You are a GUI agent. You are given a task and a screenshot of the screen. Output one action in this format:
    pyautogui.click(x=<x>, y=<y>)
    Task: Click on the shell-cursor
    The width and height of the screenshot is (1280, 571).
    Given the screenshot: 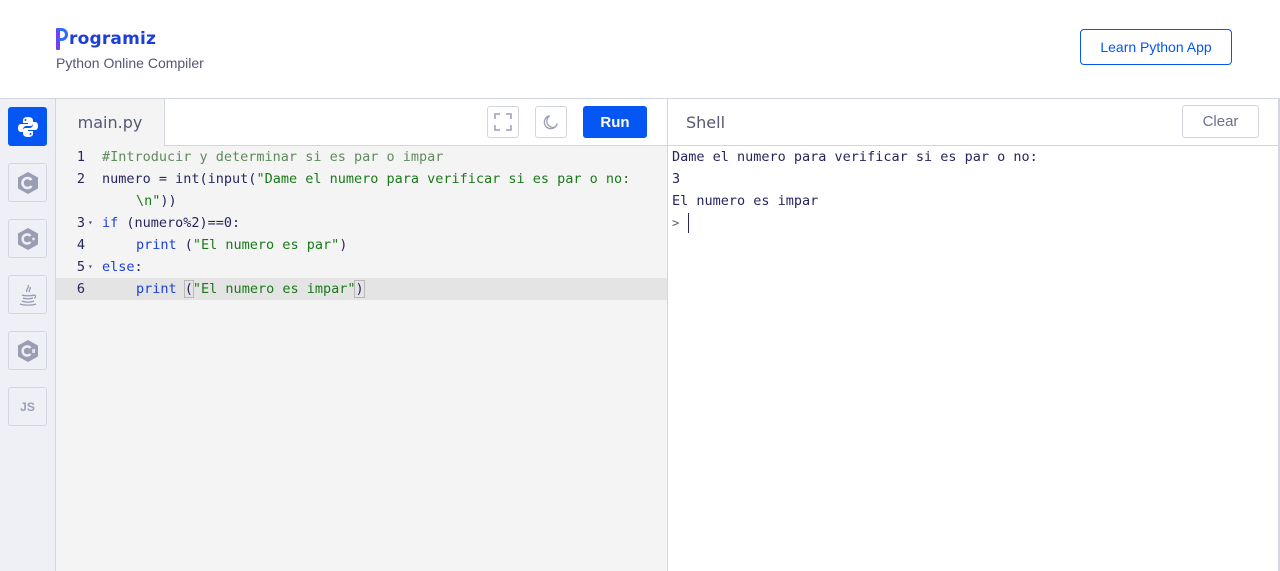 What is the action you would take?
    pyautogui.click(x=688, y=223)
    